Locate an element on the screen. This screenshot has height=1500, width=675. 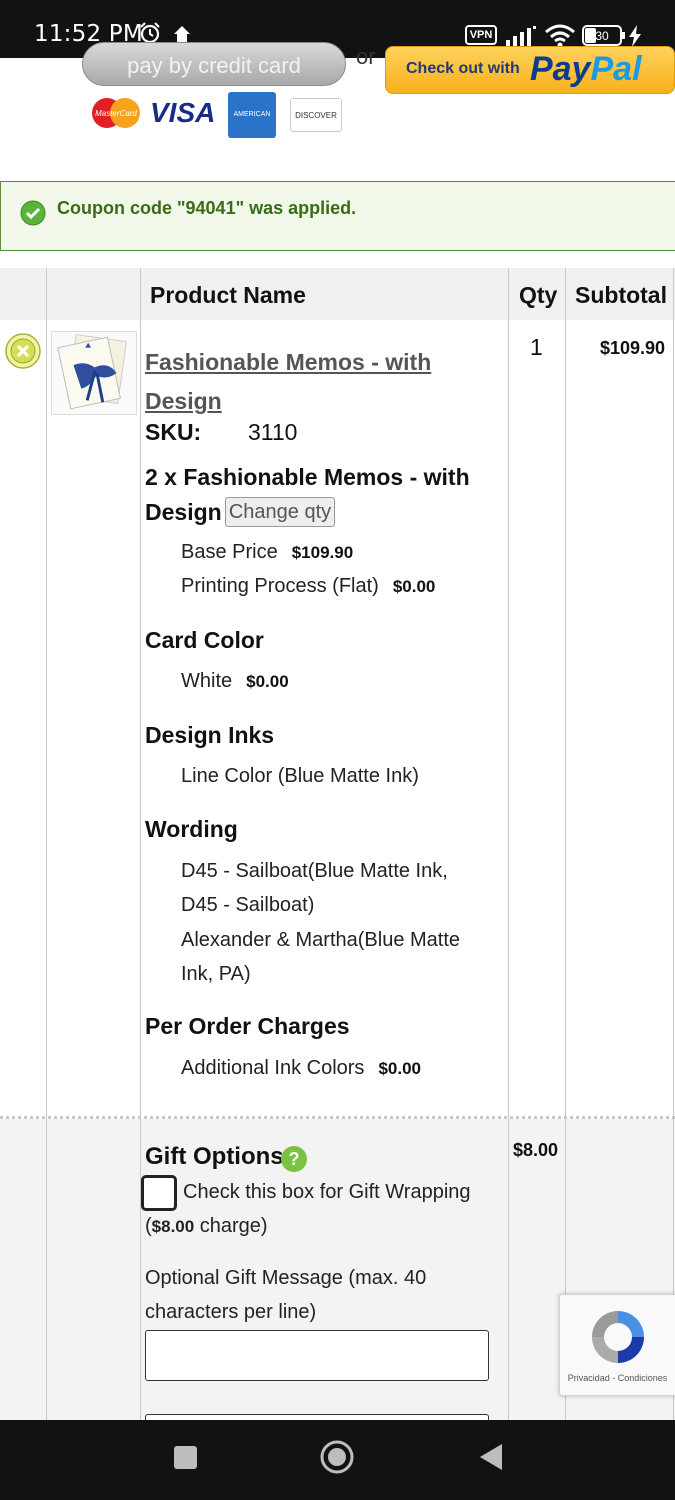
battery-level: 30 is located at coordinates (602, 36).